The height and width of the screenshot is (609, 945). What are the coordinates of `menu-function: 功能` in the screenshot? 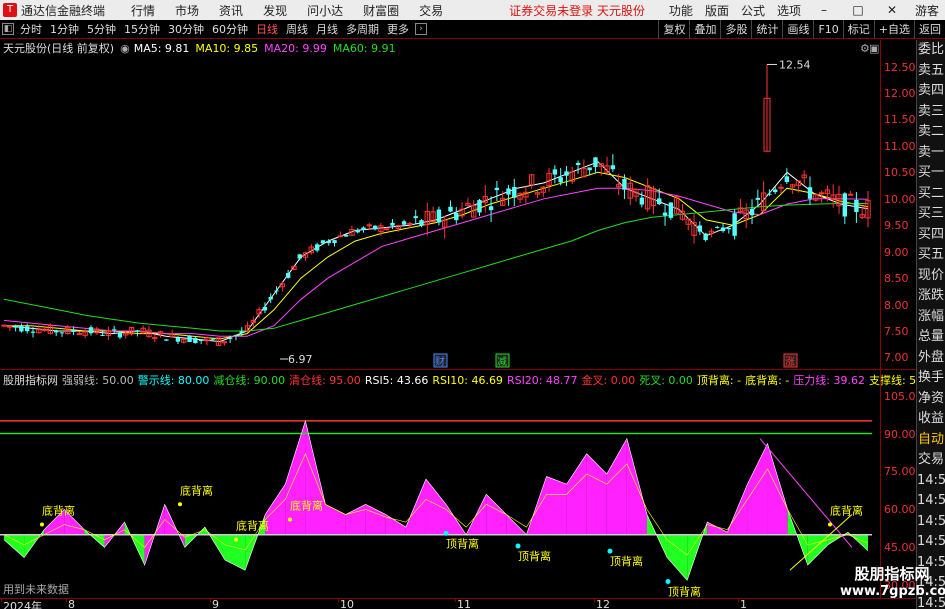 It's located at (681, 10).